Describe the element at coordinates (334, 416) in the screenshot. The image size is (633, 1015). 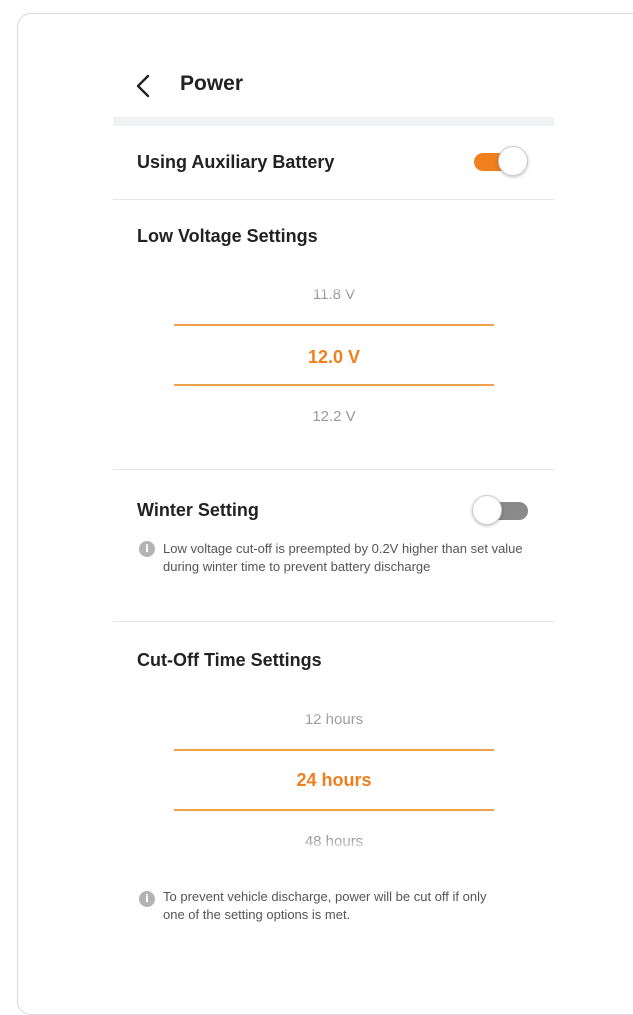
I see `picker-option-next: 12.2 V` at that location.